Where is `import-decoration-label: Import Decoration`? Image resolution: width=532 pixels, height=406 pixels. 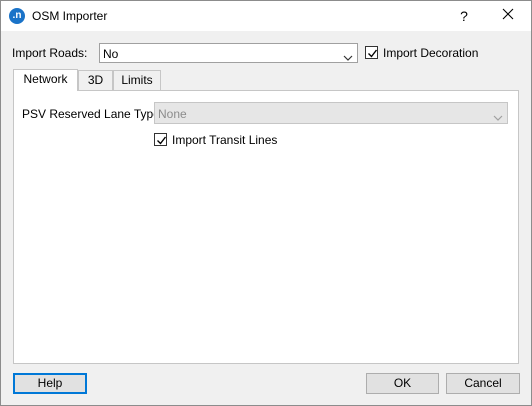
import-decoration-label: Import Decoration is located at coordinates (430, 53).